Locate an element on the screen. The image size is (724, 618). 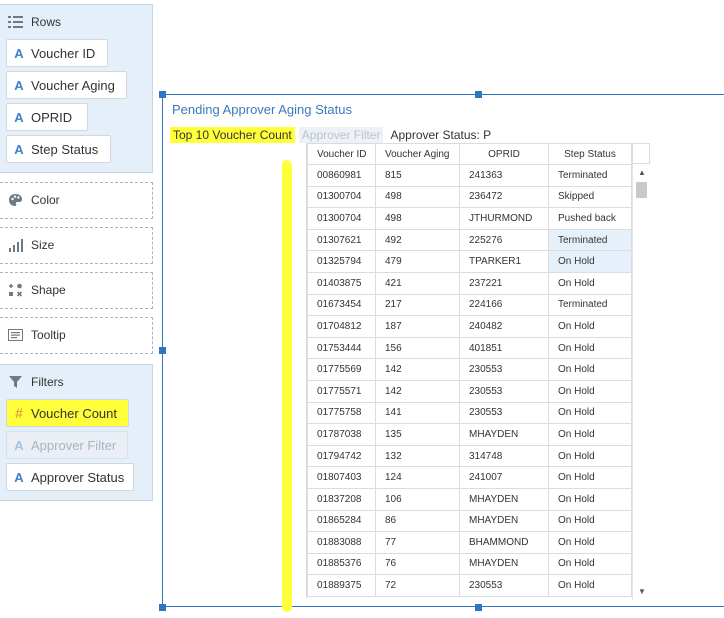
table-cell: 217 is located at coordinates (417, 305).